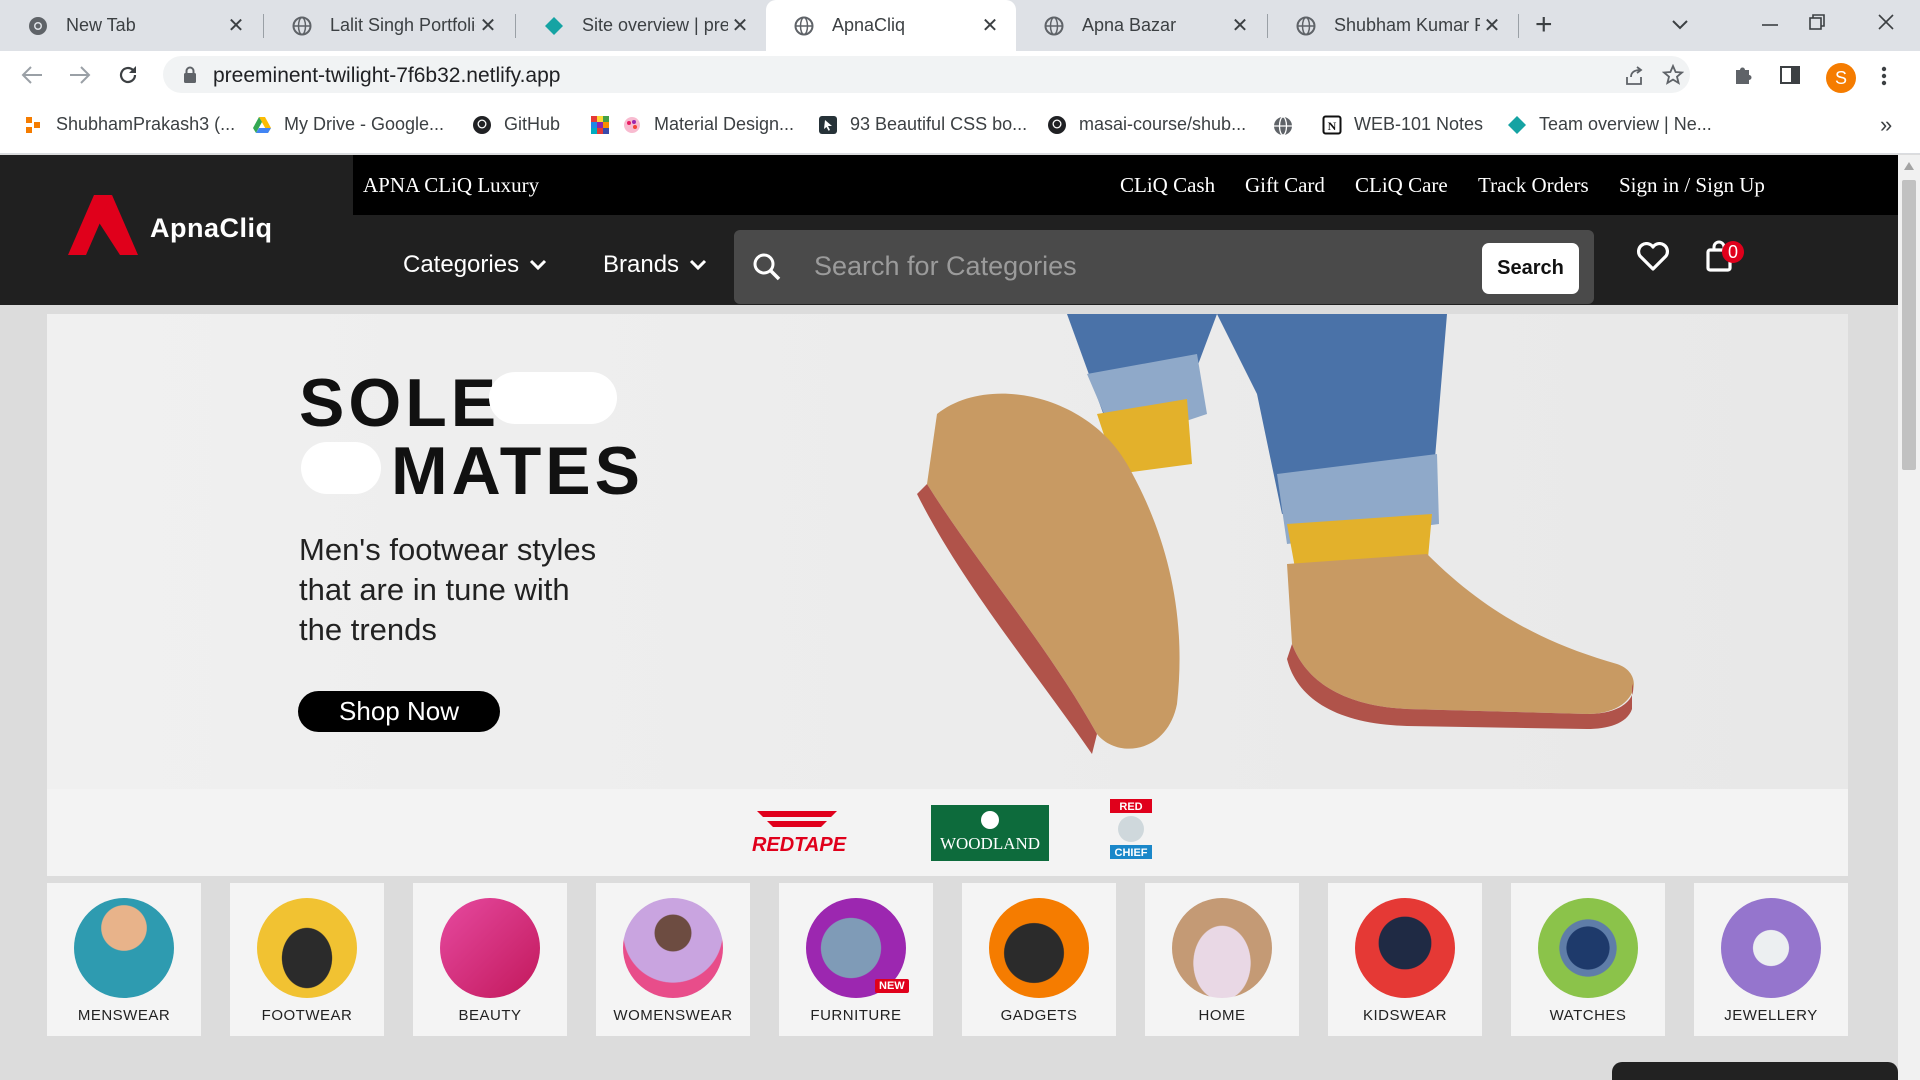 This screenshot has width=1920, height=1080. What do you see at coordinates (124, 1015) in the screenshot?
I see `category-label: MENSWEAR` at bounding box center [124, 1015].